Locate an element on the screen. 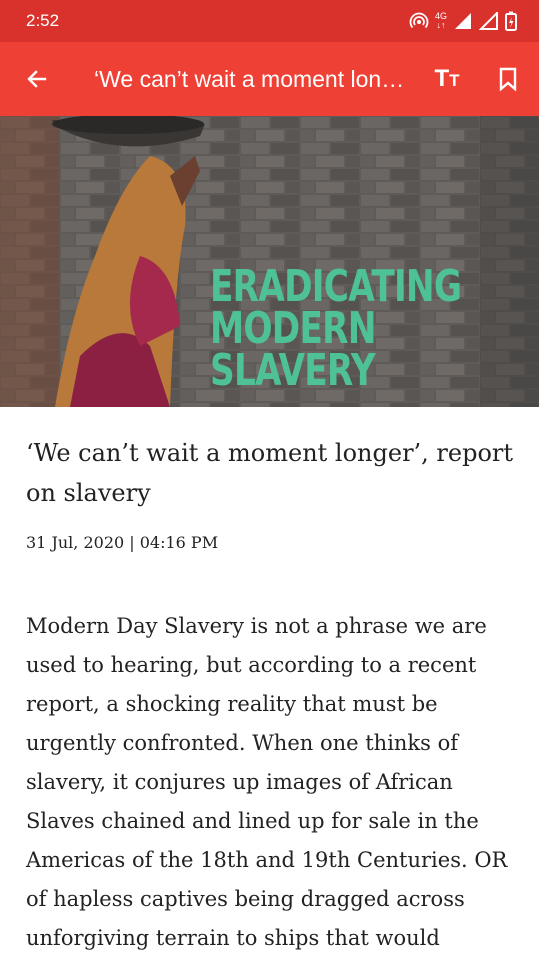 The width and height of the screenshot is (539, 959). back-arrow-icon is located at coordinates (37, 79).